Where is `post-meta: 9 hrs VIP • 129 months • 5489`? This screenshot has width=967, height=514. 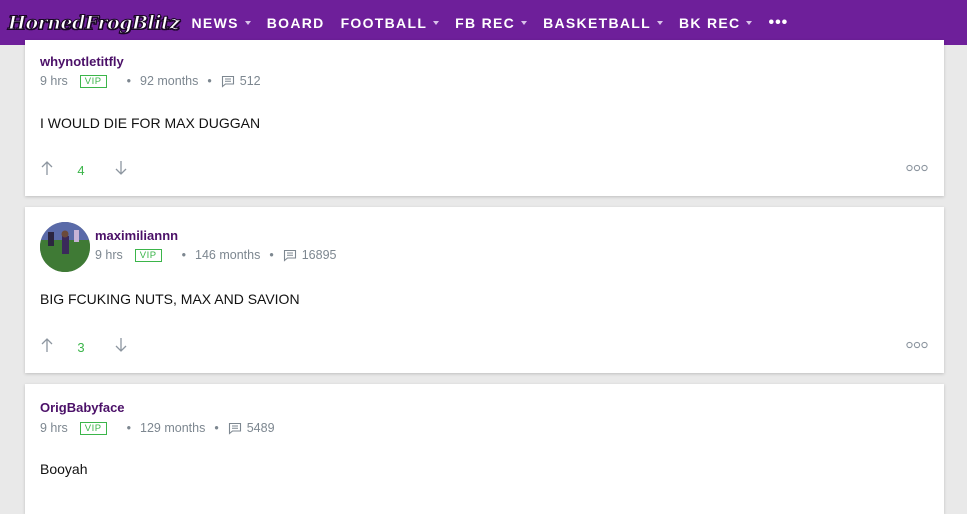
post-meta: 9 hrs VIP • 129 months • 5489 is located at coordinates (157, 428).